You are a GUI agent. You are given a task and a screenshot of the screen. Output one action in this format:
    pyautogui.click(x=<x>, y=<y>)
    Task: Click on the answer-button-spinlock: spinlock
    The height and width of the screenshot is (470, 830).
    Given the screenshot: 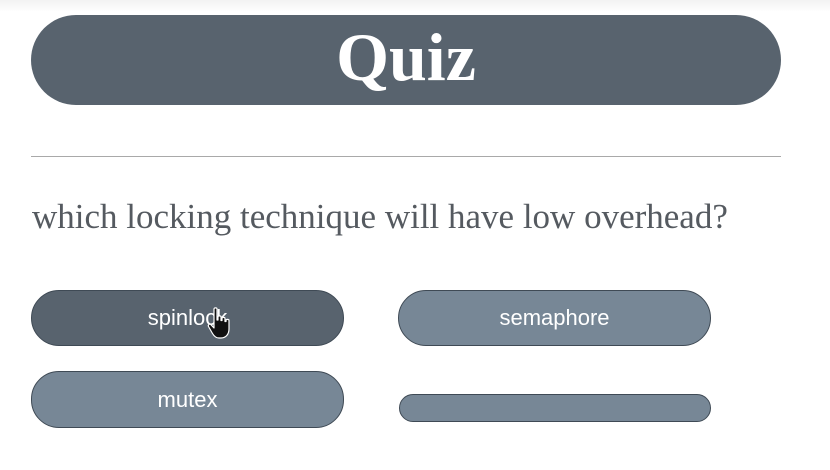 What is the action you would take?
    pyautogui.click(x=187, y=318)
    